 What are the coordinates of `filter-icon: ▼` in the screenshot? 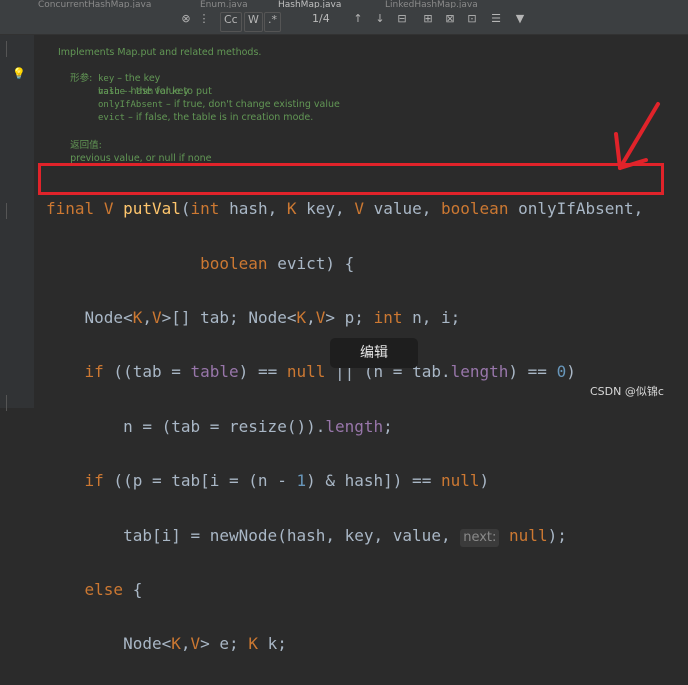 It's located at (520, 21).